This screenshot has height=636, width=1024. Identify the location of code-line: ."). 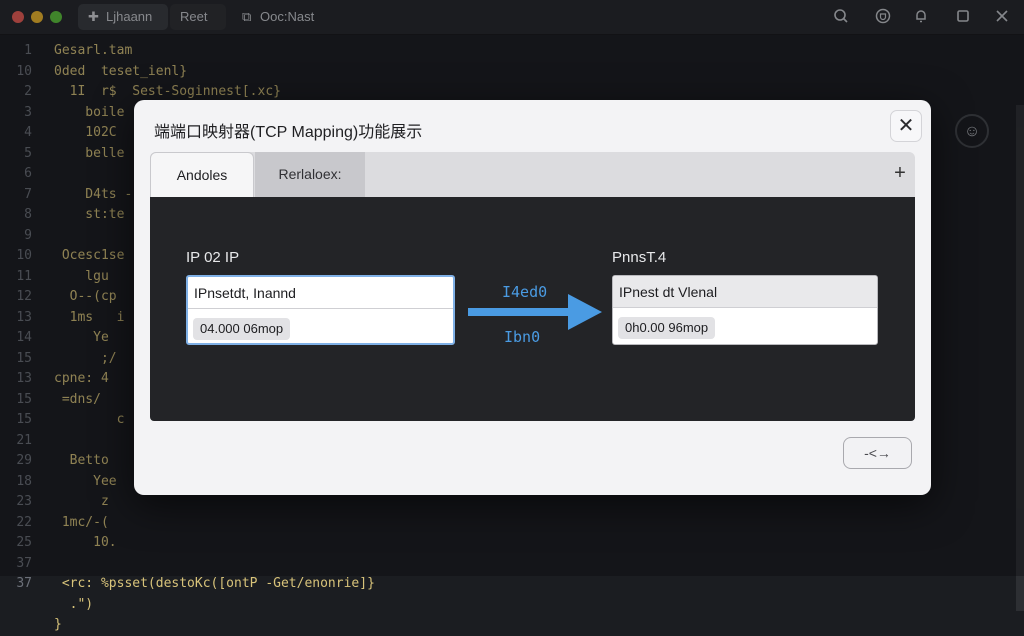
(214, 605).